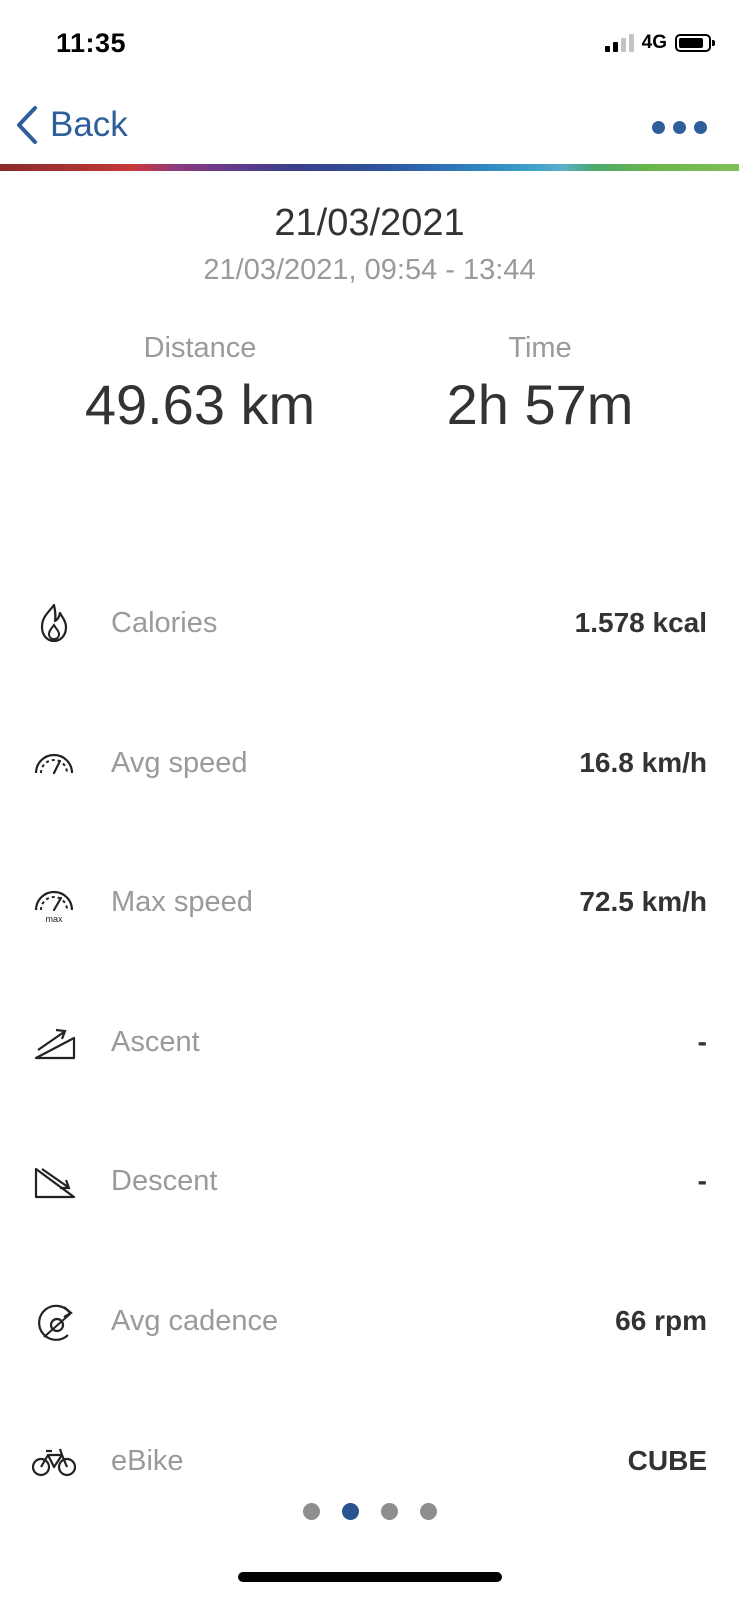  Describe the element at coordinates (55, 1183) in the screenshot. I see `descent-icon` at that location.